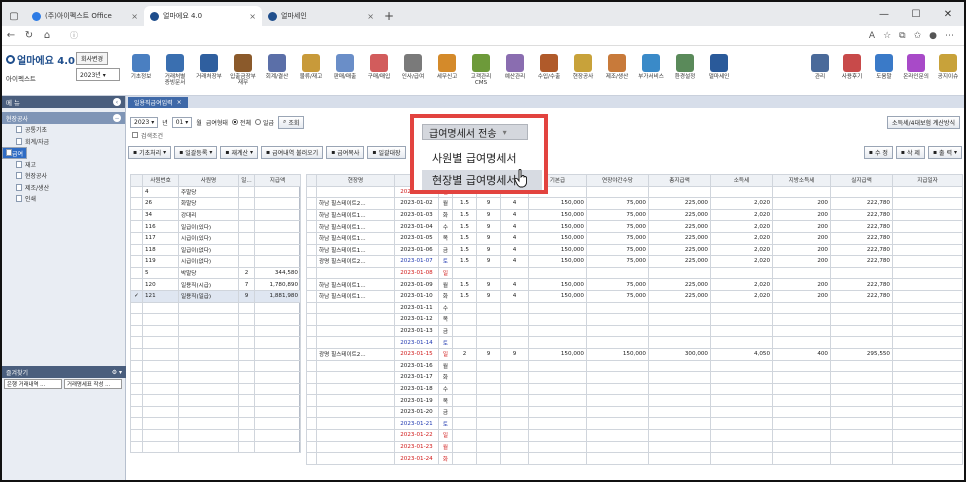 Image resolution: width=966 pixels, height=482 pixels. I want to click on toolbar-button: 거래처별 증빙문서, so click(175, 70).